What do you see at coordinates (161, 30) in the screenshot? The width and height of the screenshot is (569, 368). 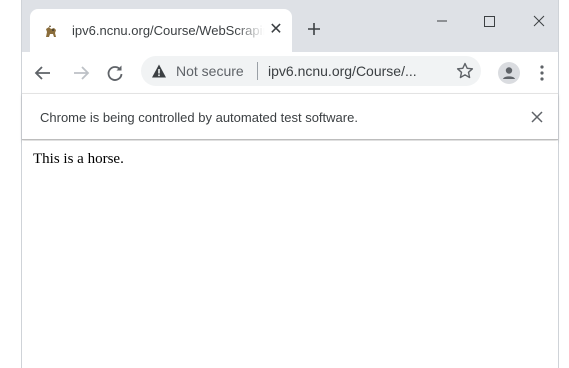 I see `browser-tab: ipv6.ncnu.org/Course/WebScraping ✕` at bounding box center [161, 30].